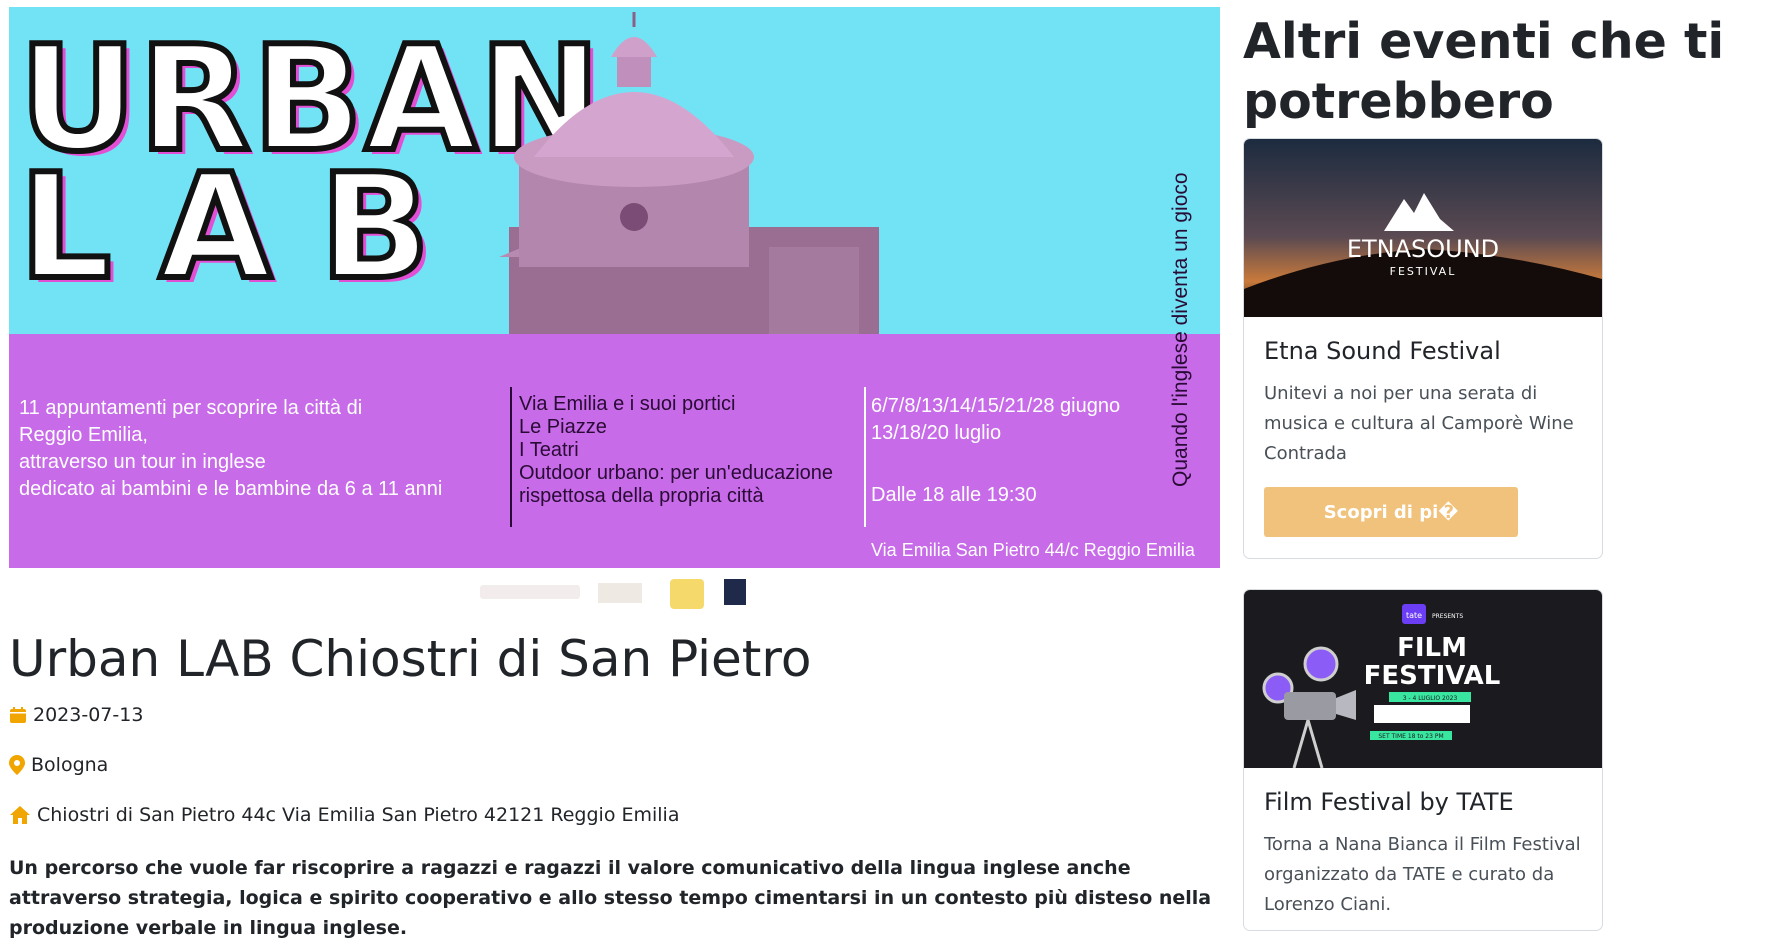  I want to click on card-title: Film Festival by TATE, so click(1389, 802).